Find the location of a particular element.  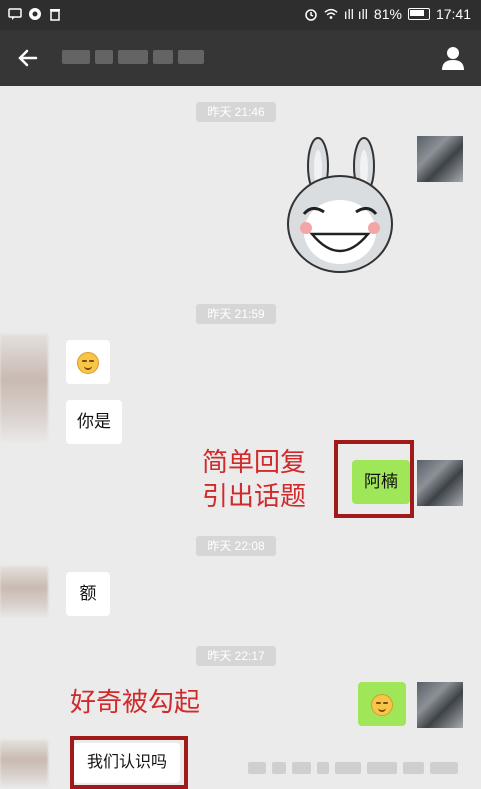

trash-icon is located at coordinates (55, 15).